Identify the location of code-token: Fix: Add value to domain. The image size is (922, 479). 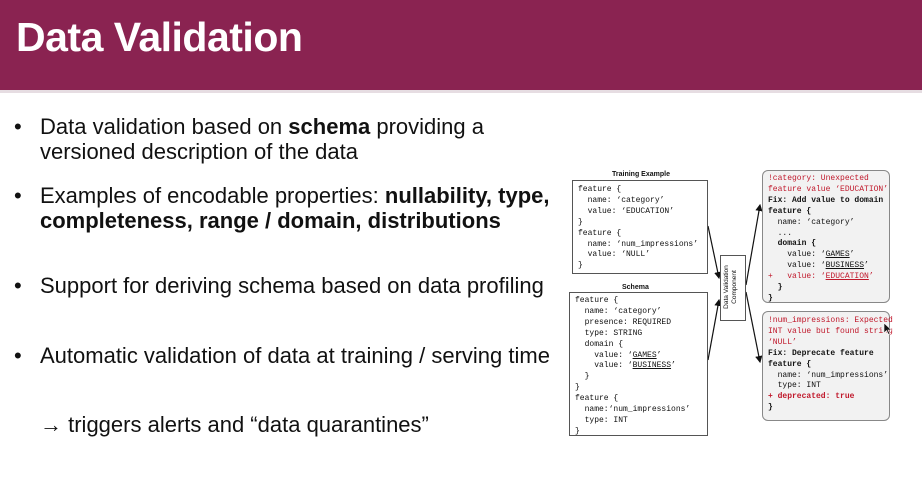
(826, 200).